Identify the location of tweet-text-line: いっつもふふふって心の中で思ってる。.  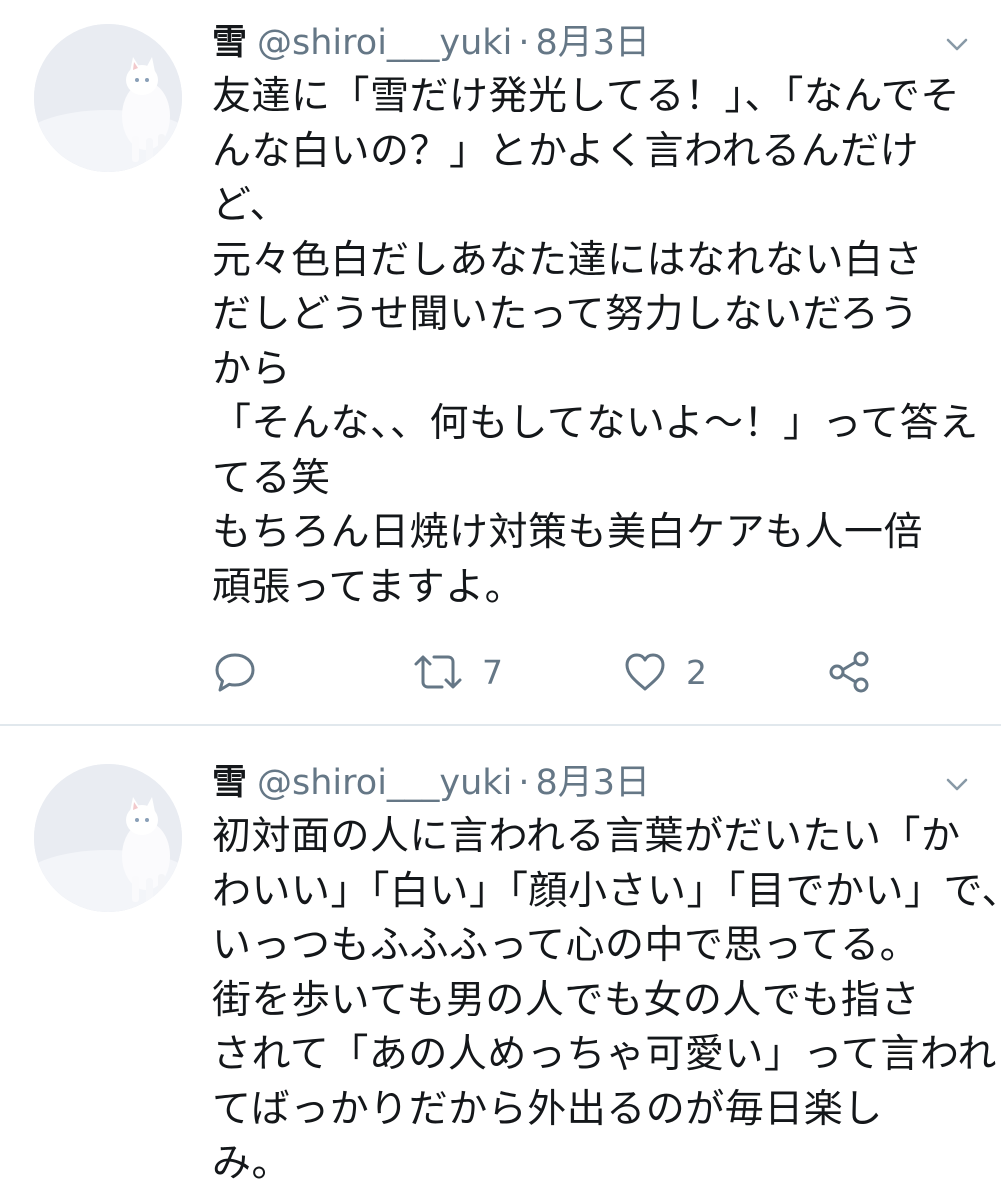
(566, 945).